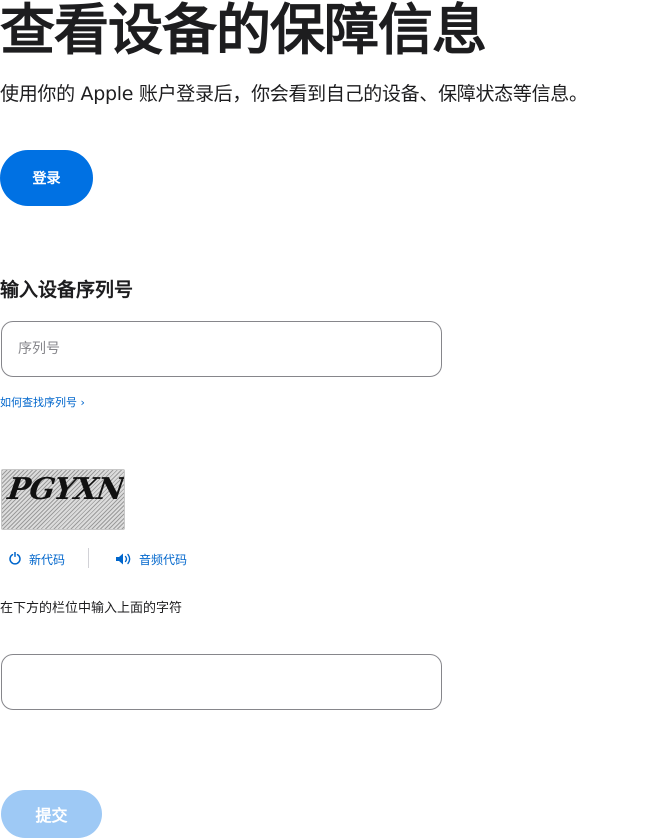 The height and width of the screenshot is (838, 656). I want to click on captcha-image: PGYXN, so click(63, 499).